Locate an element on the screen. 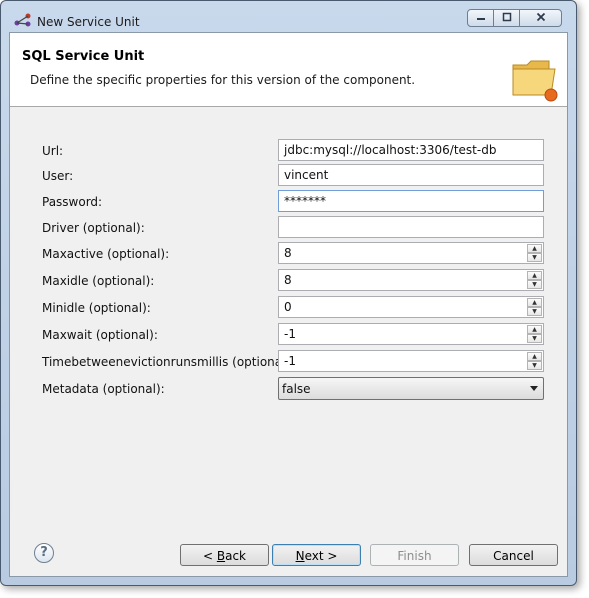 The width and height of the screenshot is (589, 598). password-value: ******* is located at coordinates (305, 201).